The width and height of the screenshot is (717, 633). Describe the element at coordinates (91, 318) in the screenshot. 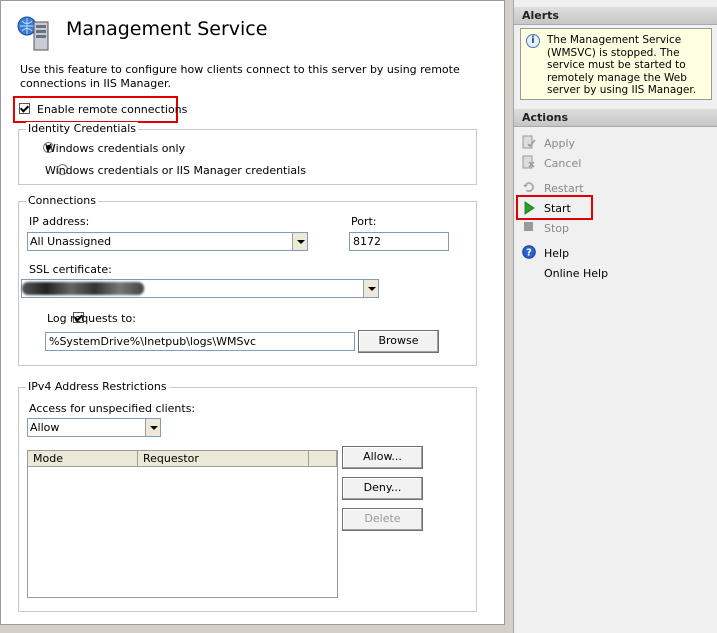

I see `log-requests-label: Log requests to:` at that location.